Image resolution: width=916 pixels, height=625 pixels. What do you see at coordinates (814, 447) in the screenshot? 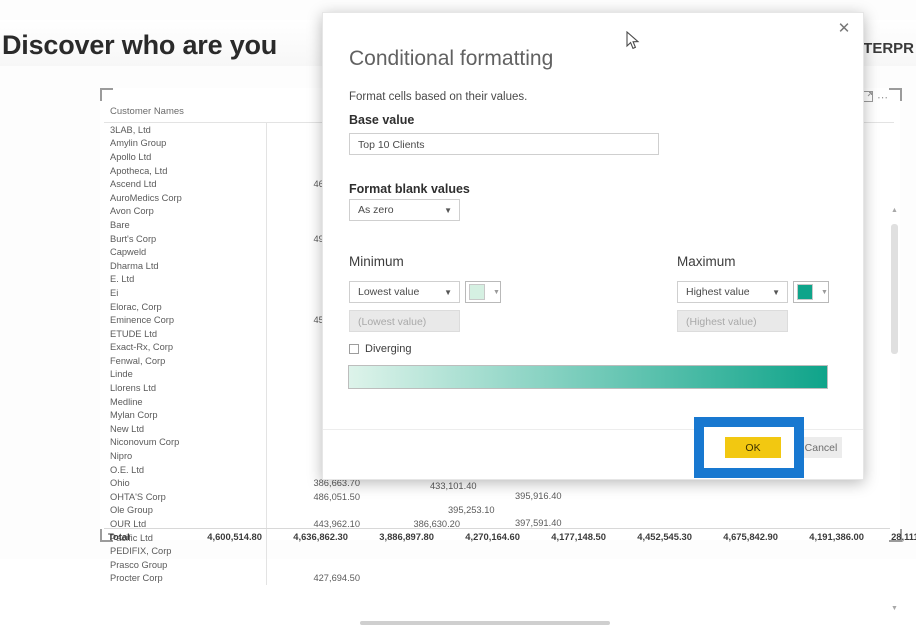
I see `cancel-button: Cancel` at bounding box center [814, 447].